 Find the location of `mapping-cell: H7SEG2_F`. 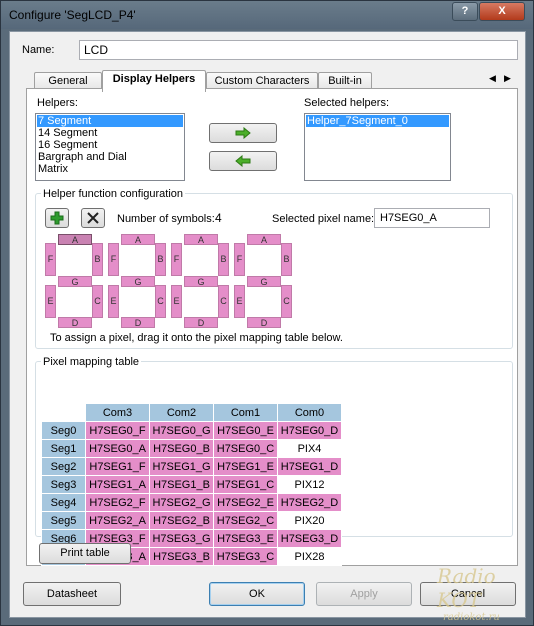

mapping-cell: H7SEG2_F is located at coordinates (117, 502).